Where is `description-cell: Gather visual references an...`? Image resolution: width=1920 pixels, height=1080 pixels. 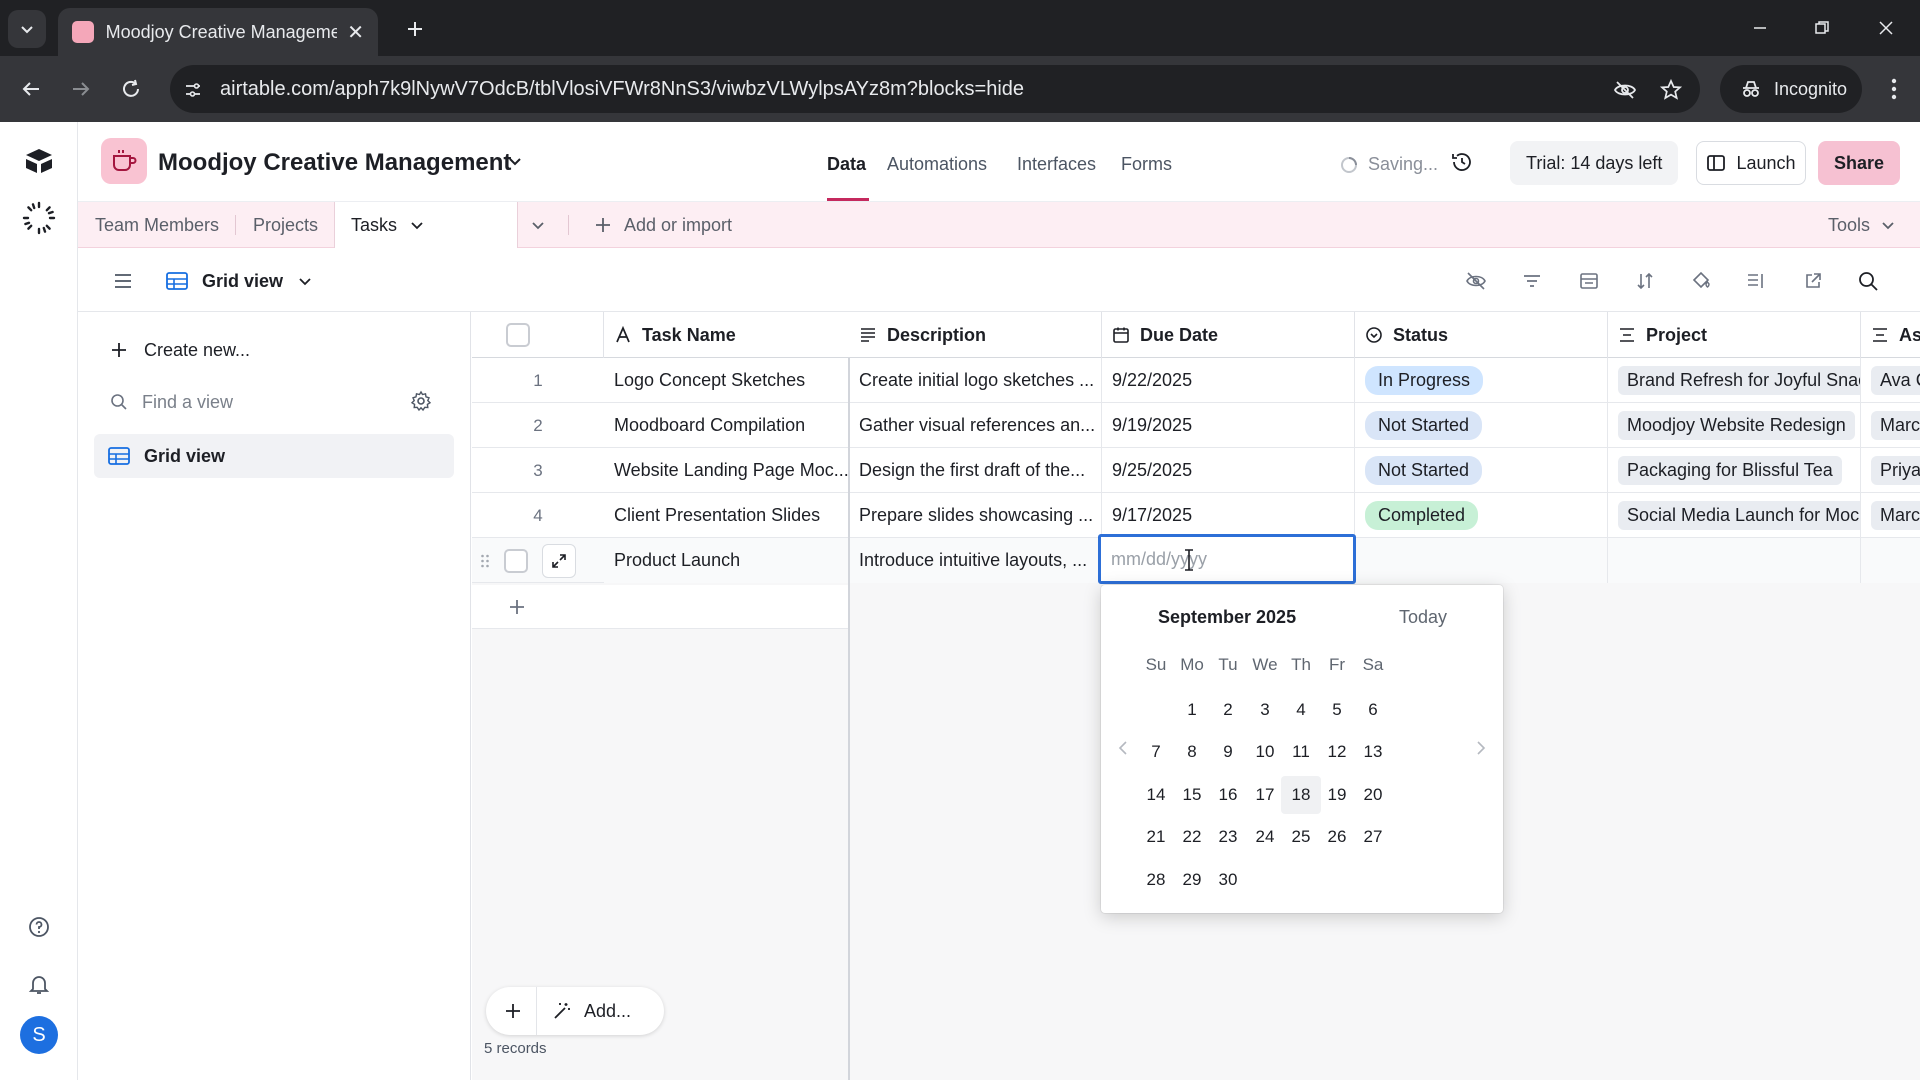 description-cell: Gather visual references an... is located at coordinates (975, 425).